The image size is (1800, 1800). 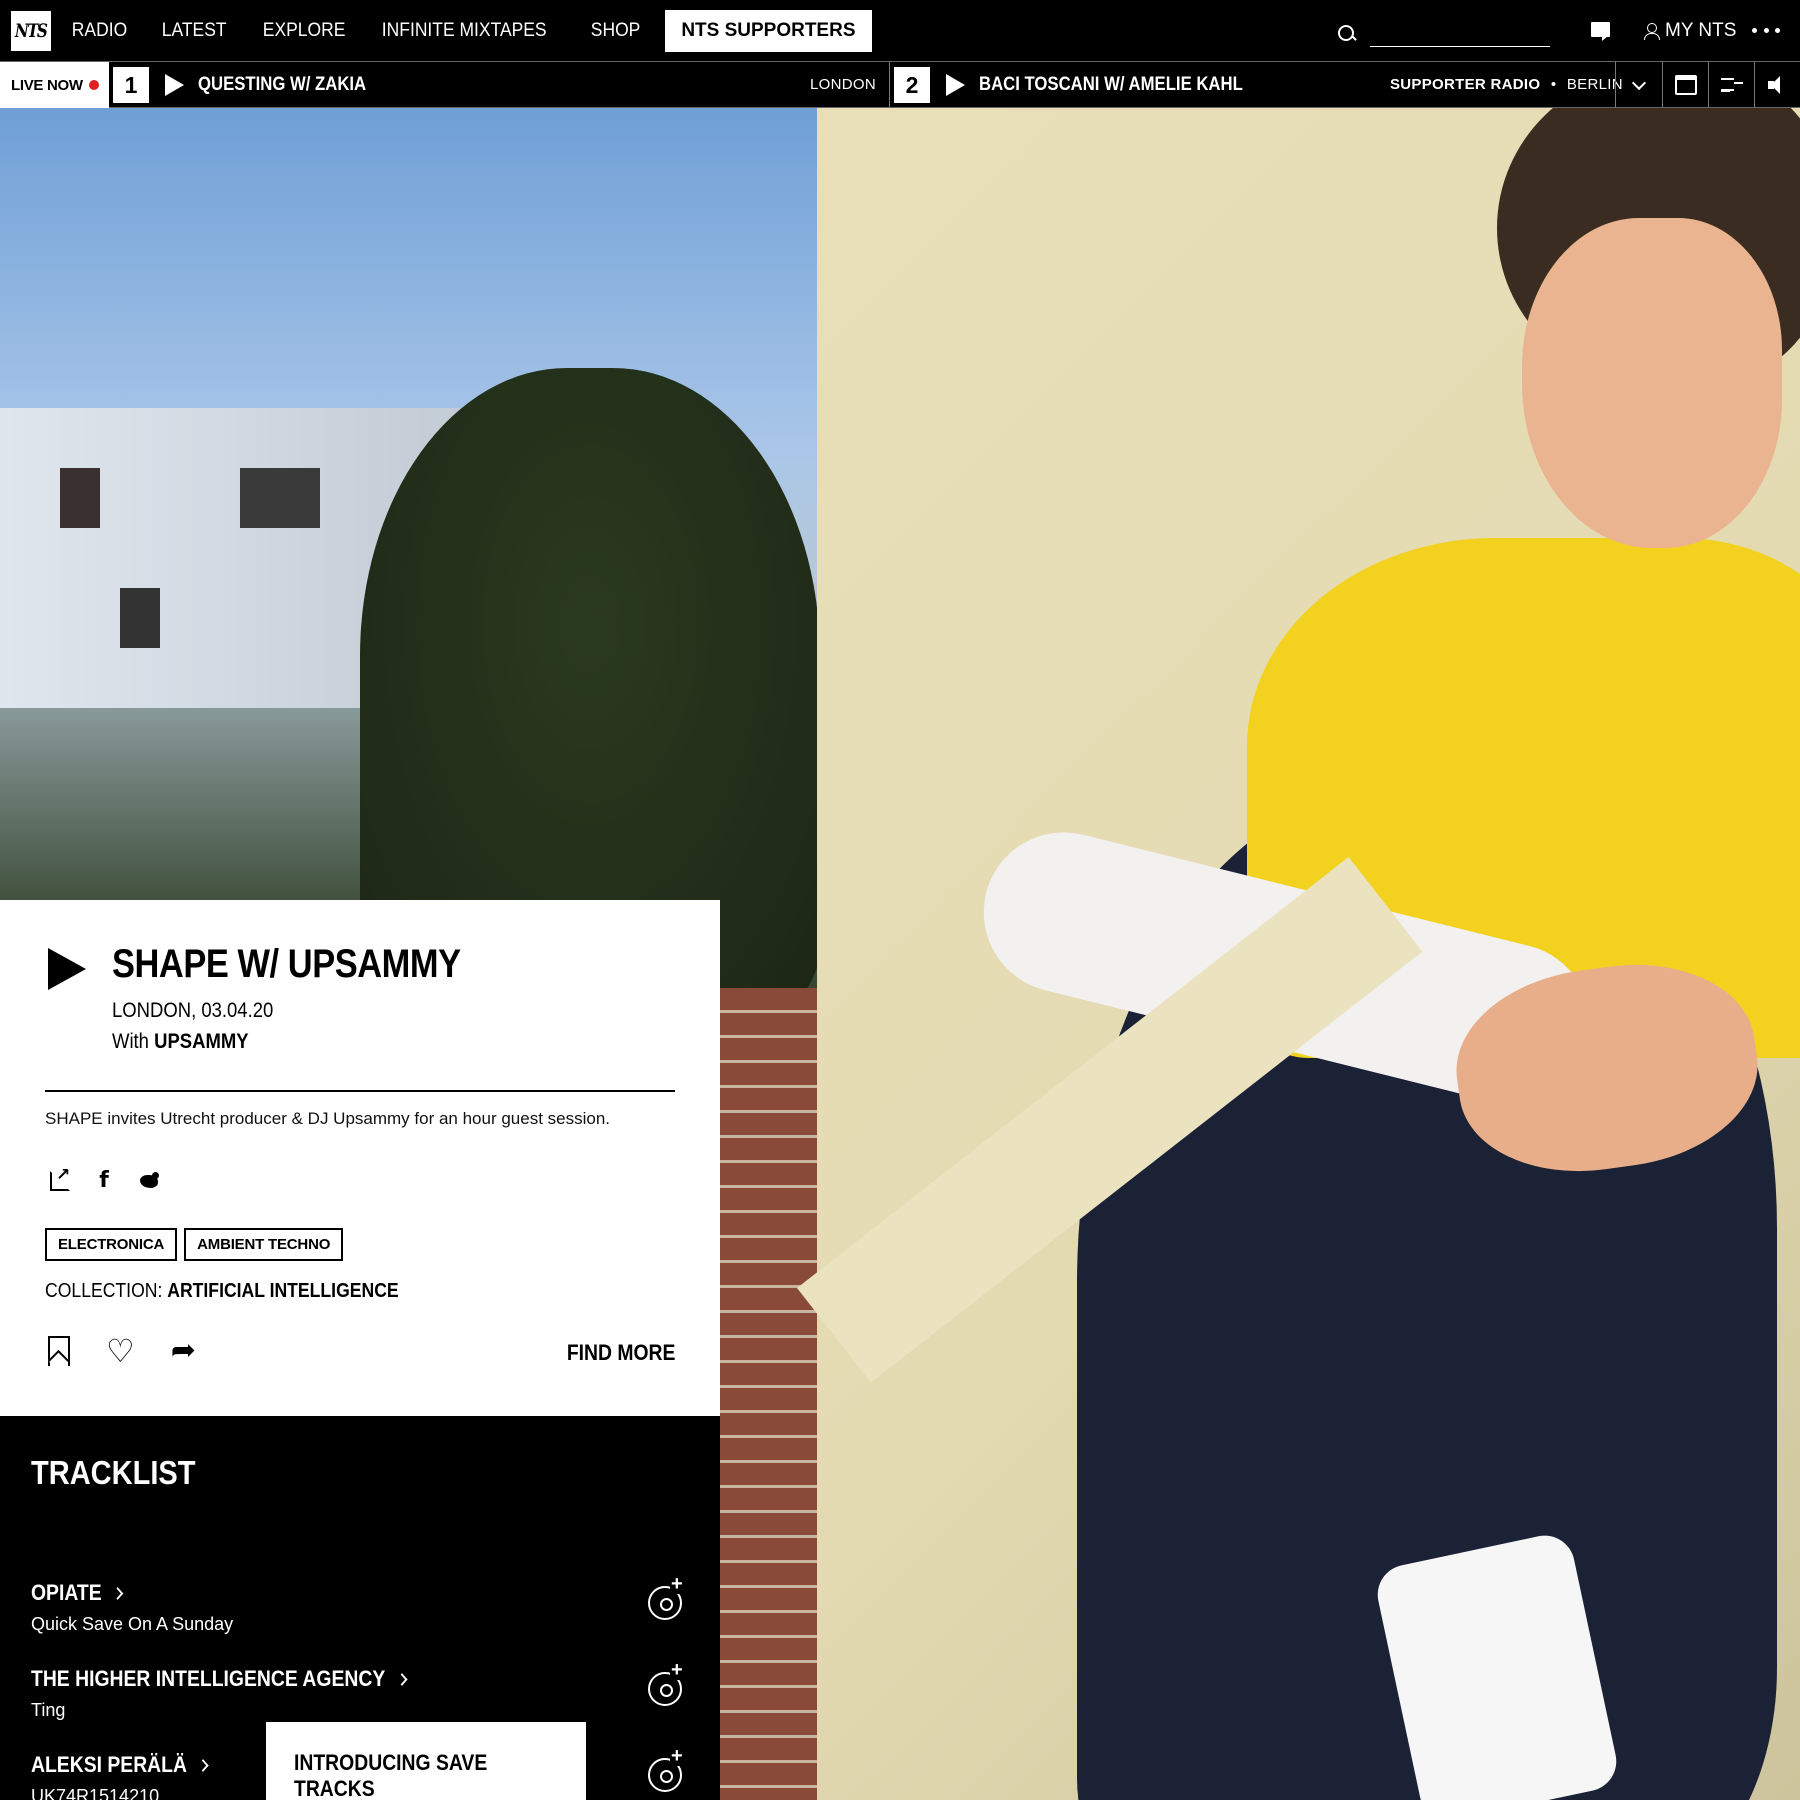 What do you see at coordinates (768, 30) in the screenshot?
I see `nts-supporters-button: NTS SUPPORTERS` at bounding box center [768, 30].